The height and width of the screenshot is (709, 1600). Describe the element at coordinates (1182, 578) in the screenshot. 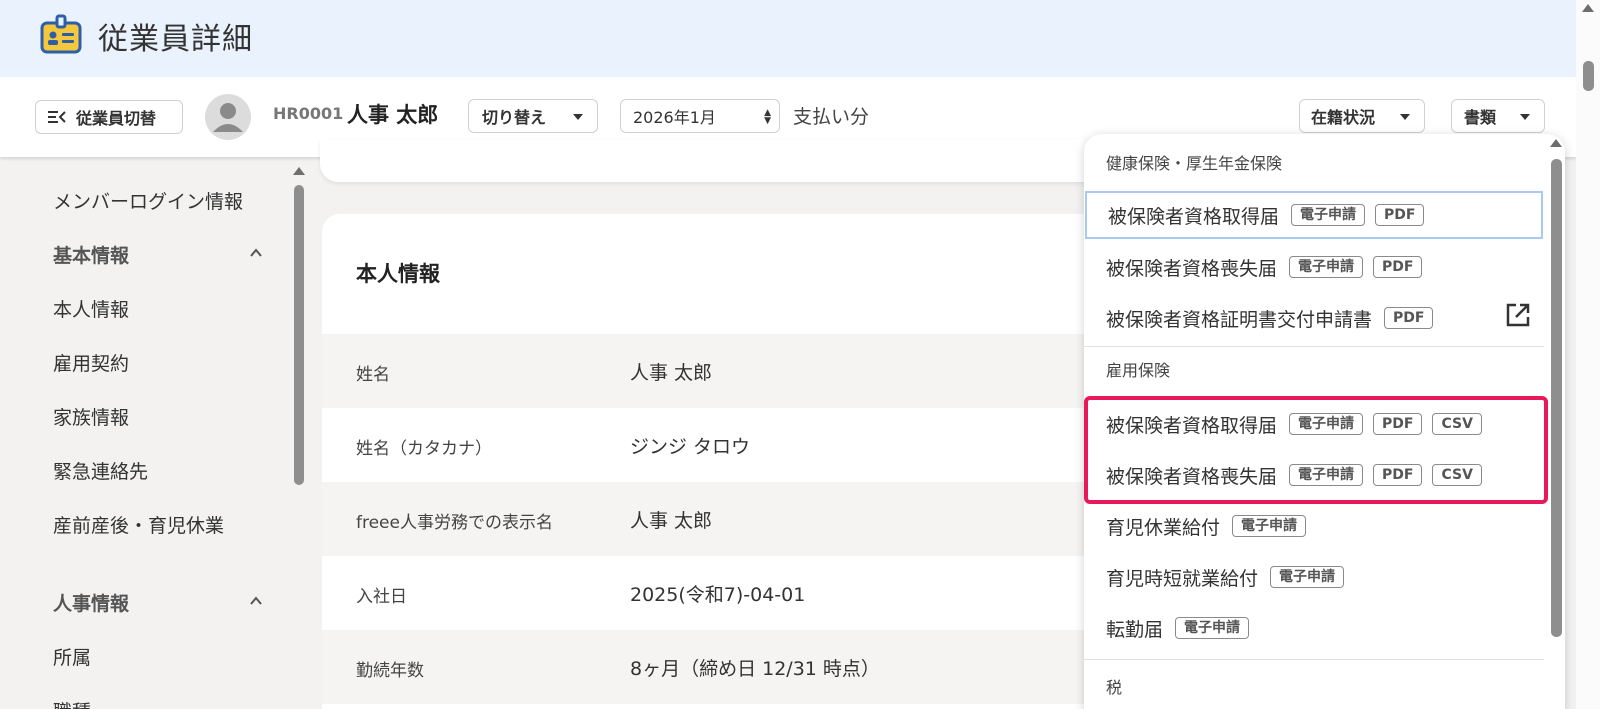

I see `menu-item-label: 育児時短就業給付` at that location.